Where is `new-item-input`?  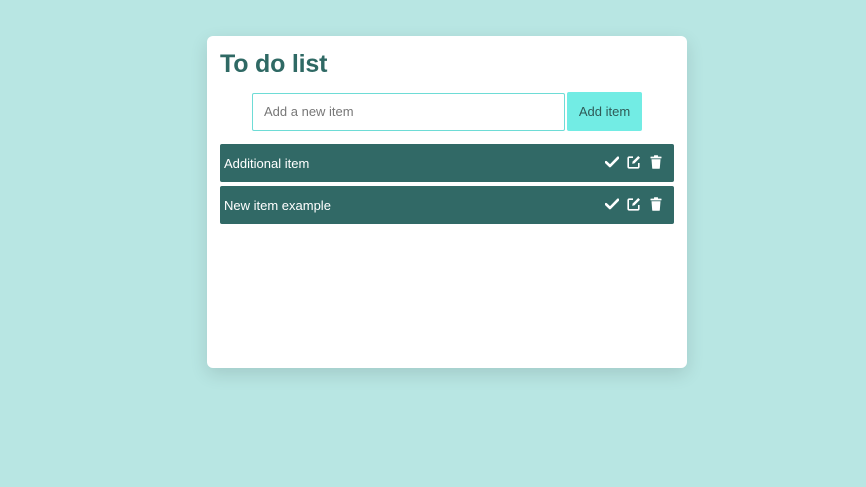
new-item-input is located at coordinates (408, 111).